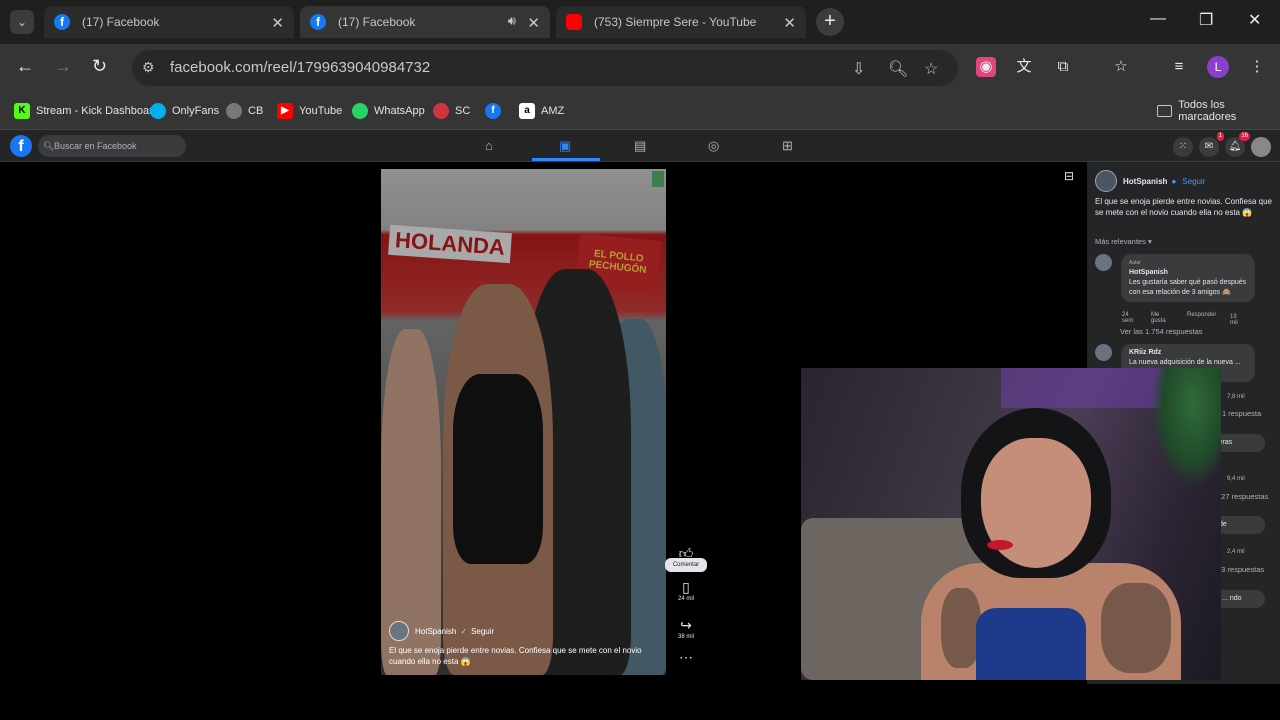 The width and height of the screenshot is (1280, 720). What do you see at coordinates (686, 657) in the screenshot?
I see `more-options-icon: ⋯` at bounding box center [686, 657].